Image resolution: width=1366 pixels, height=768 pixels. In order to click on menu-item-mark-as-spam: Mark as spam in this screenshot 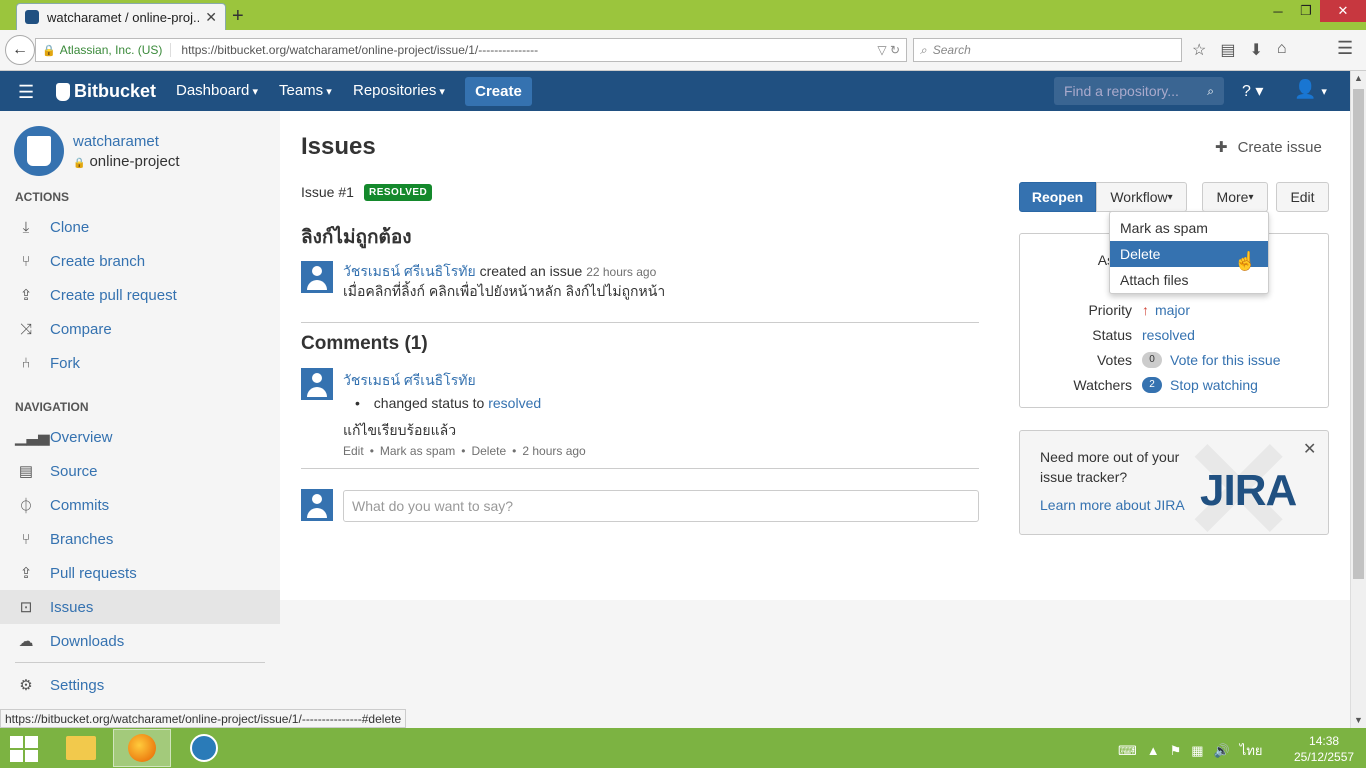, I will do `click(1189, 228)`.